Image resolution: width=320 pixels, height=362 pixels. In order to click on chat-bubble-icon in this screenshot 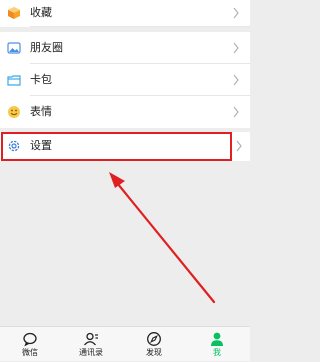, I will do `click(30, 339)`.